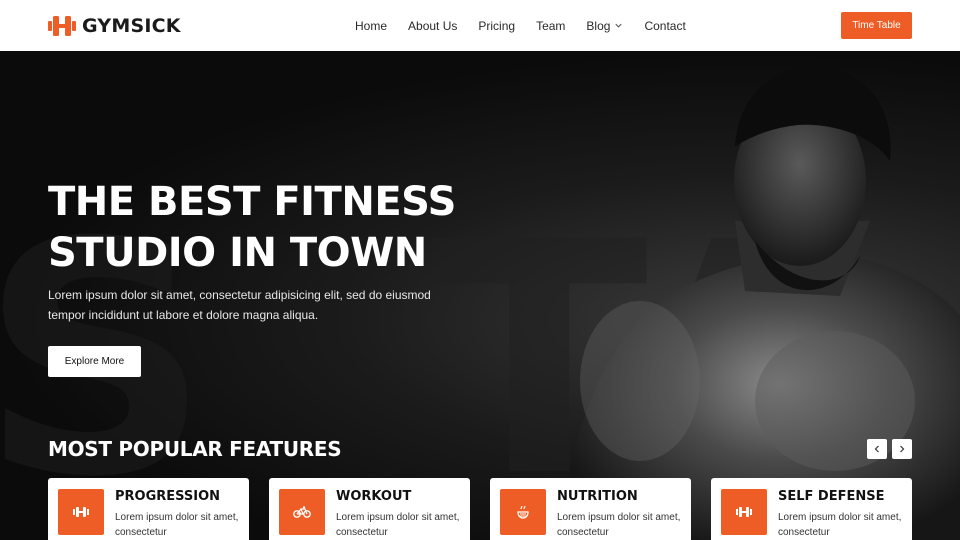 The image size is (960, 540). I want to click on feature-card-title: NUTRITION, so click(597, 496).